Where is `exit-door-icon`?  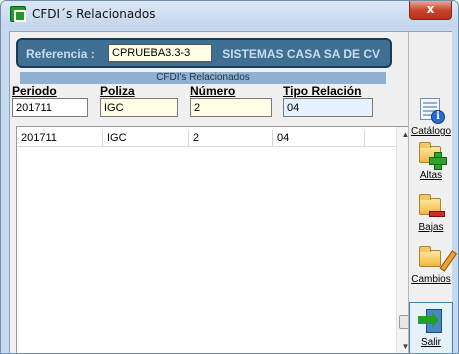 exit-door-icon is located at coordinates (431, 321).